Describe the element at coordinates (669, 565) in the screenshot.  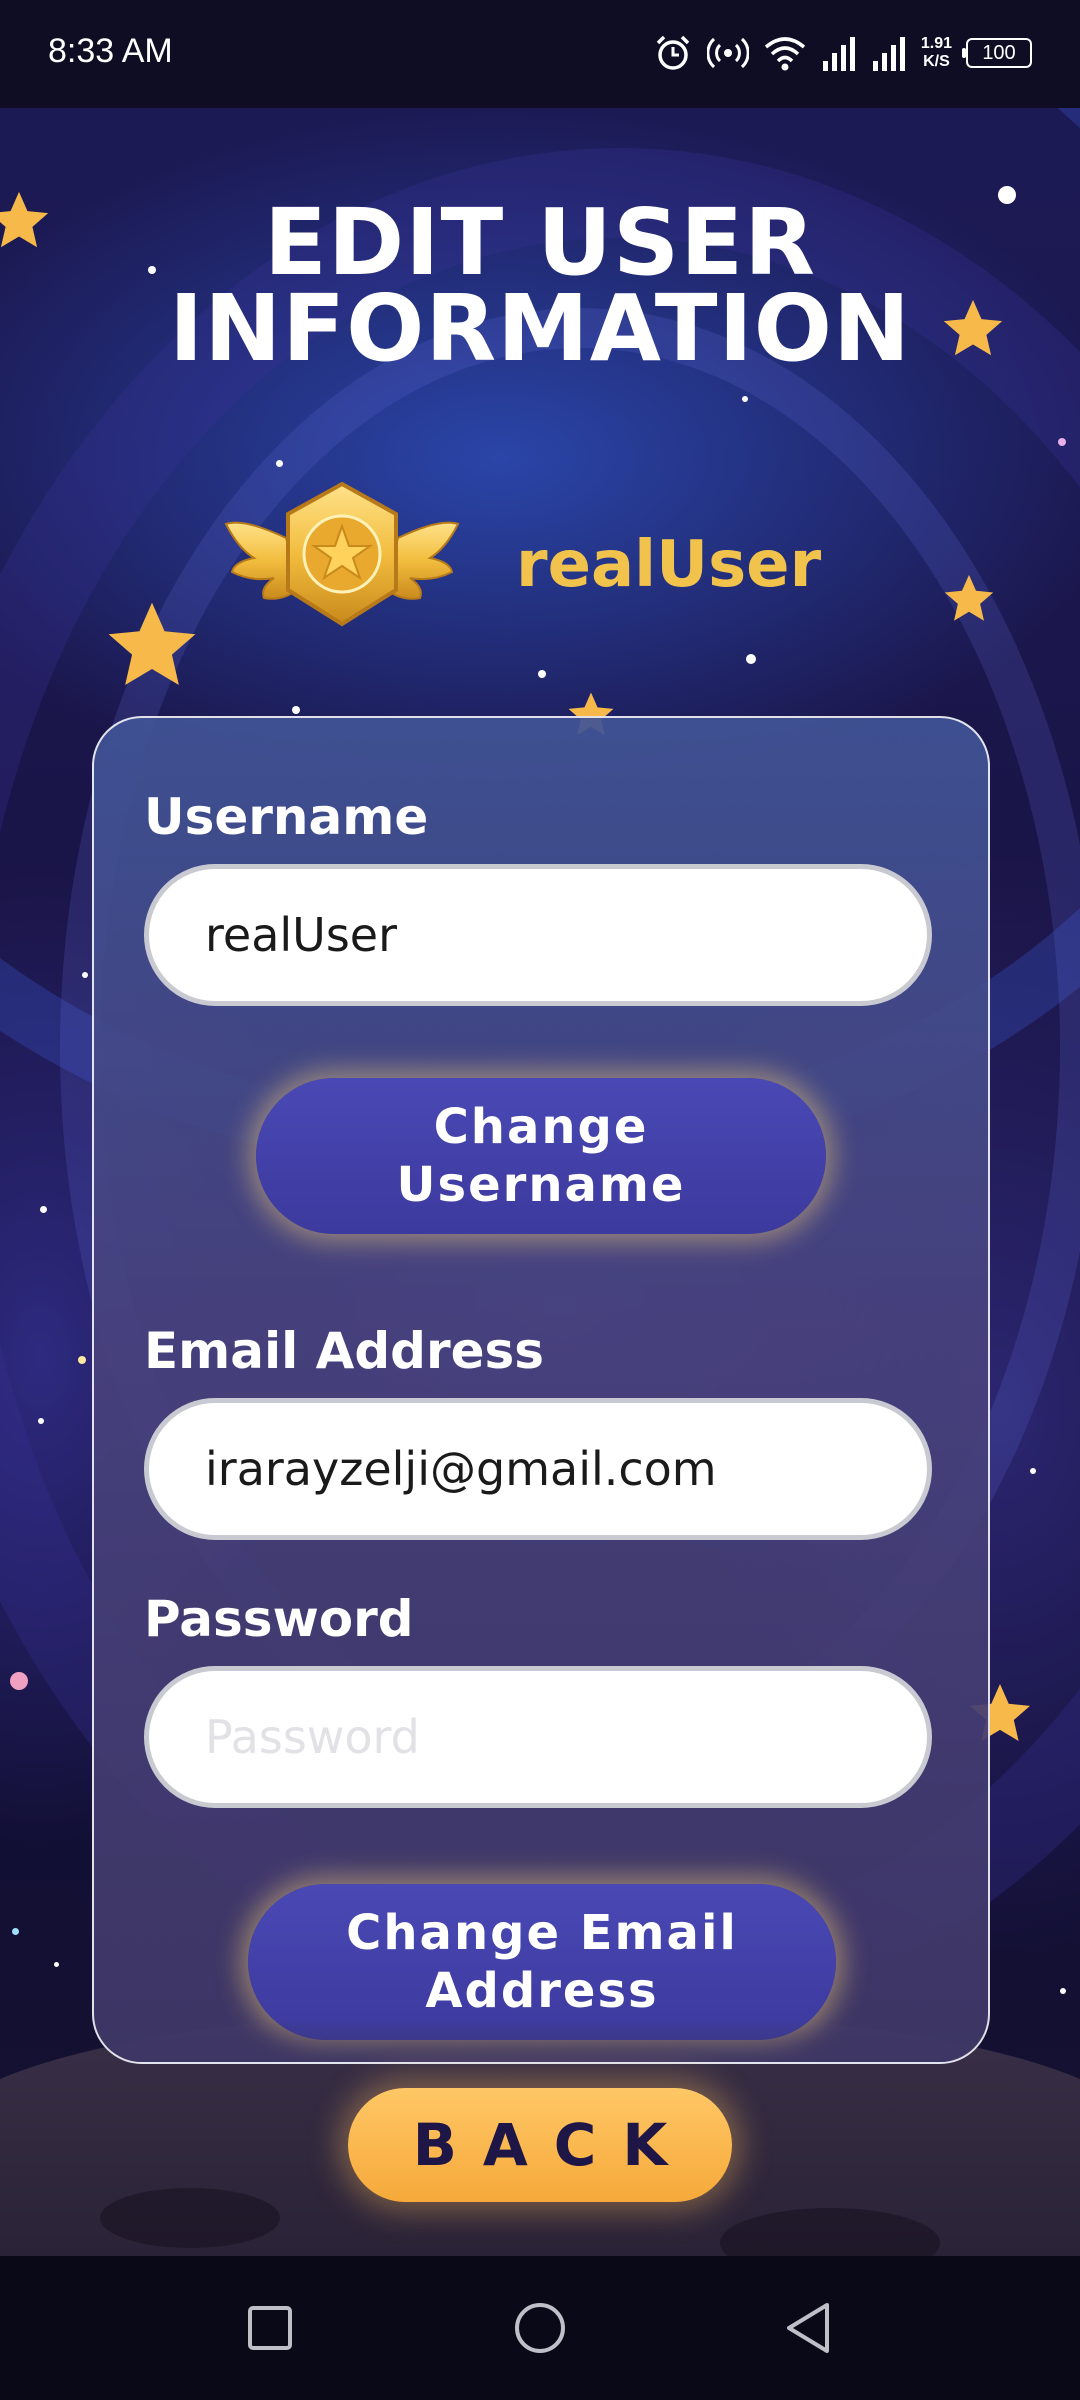
I see `header-username: realUser` at that location.